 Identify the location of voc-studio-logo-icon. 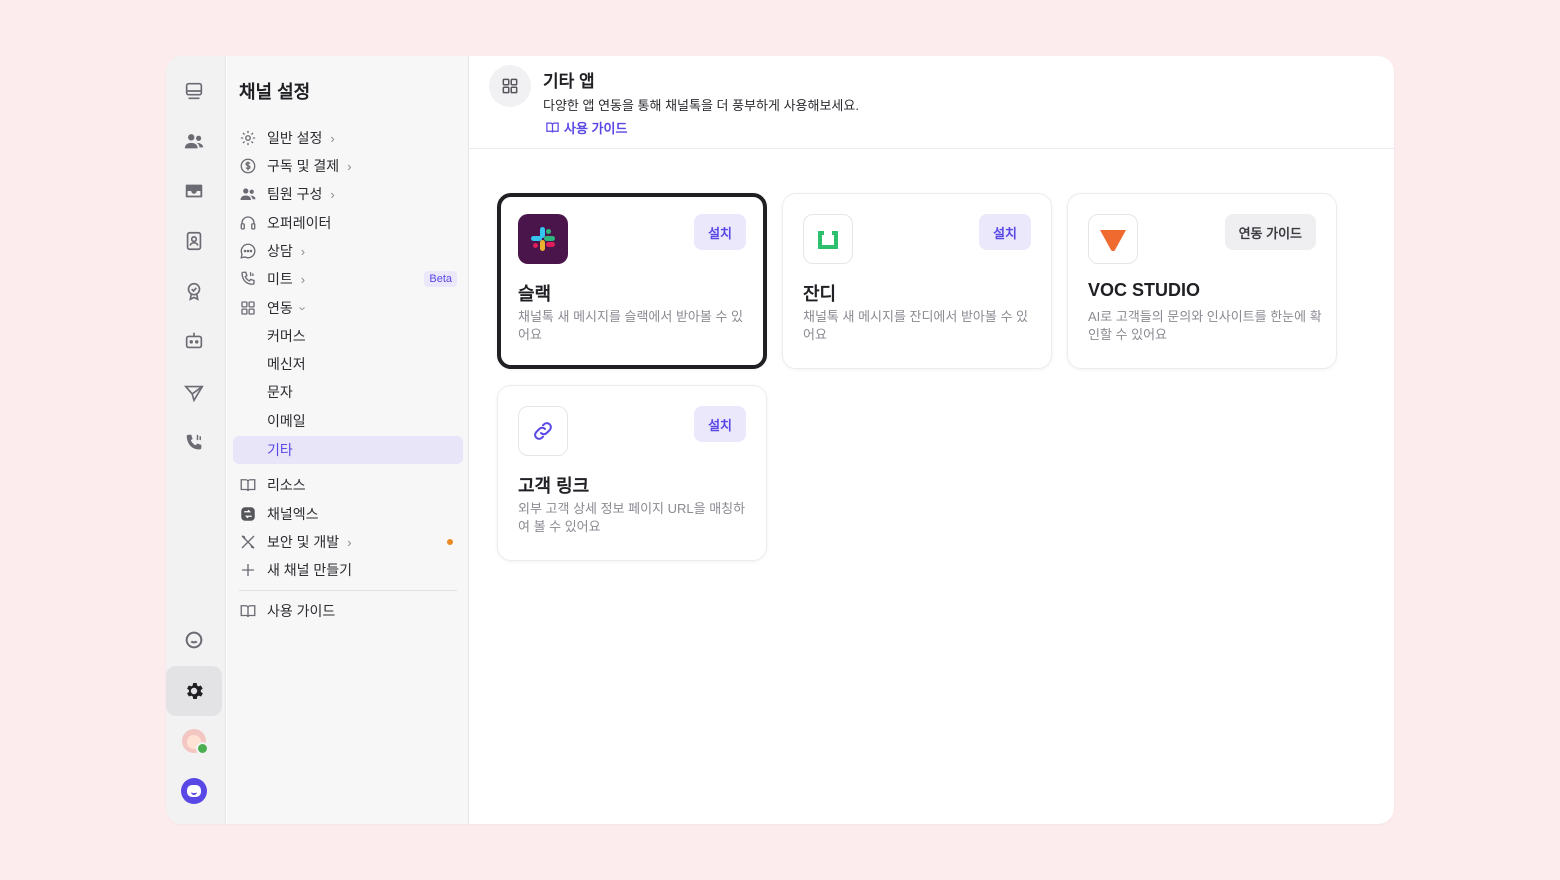
(1113, 239).